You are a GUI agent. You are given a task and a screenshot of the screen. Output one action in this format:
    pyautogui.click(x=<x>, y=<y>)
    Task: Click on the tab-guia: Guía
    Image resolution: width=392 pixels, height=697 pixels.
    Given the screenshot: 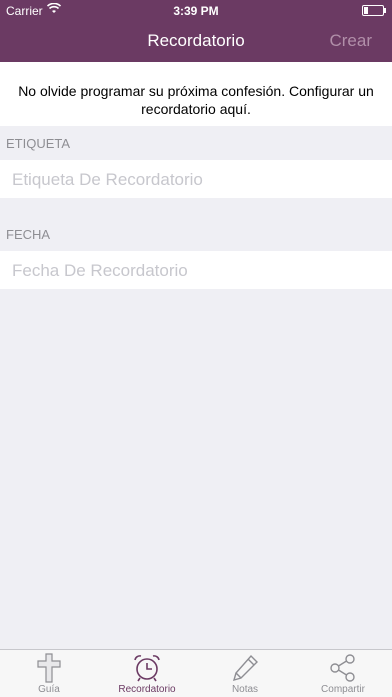 What is the action you would take?
    pyautogui.click(x=49, y=673)
    